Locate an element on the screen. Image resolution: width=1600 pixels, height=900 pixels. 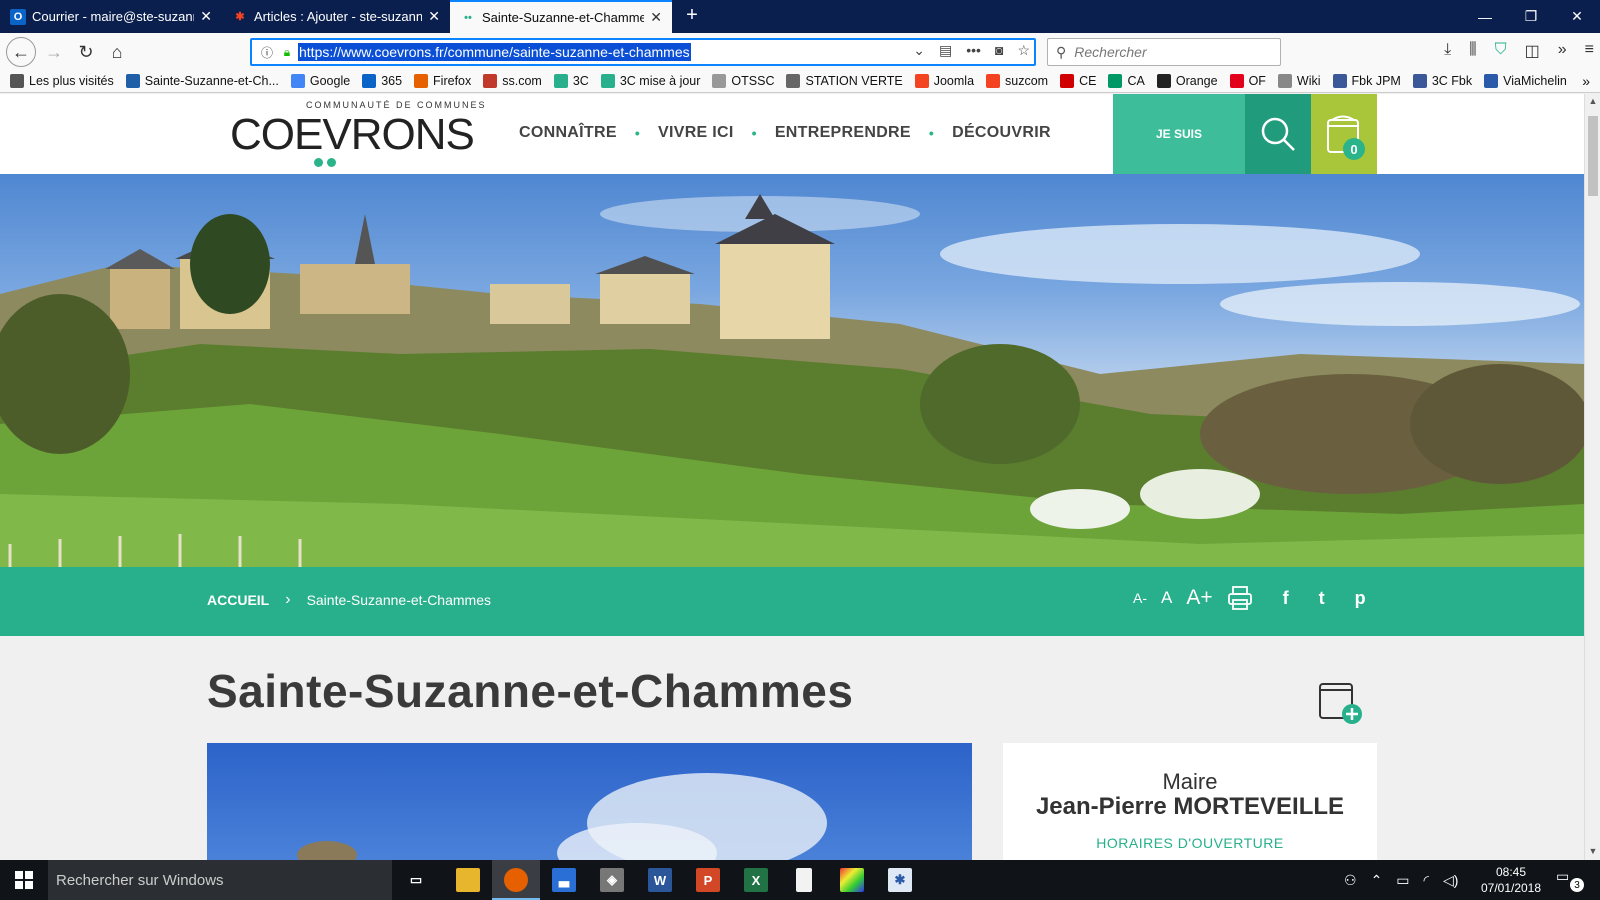
scroll-down-icon: ▼ is located at coordinates (1592, 851).